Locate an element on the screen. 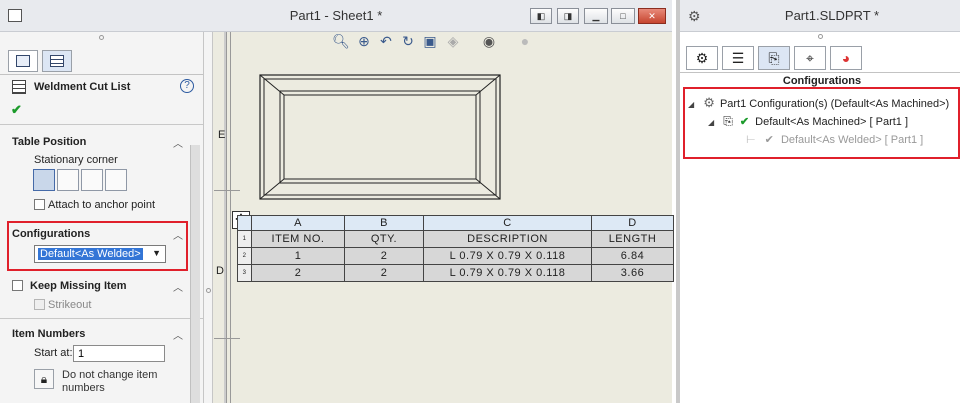 This screenshot has height=403, width=960. table-row: 2 1 2 L 0.79 X 0.79 X 0.118 6.84 is located at coordinates (455, 256).